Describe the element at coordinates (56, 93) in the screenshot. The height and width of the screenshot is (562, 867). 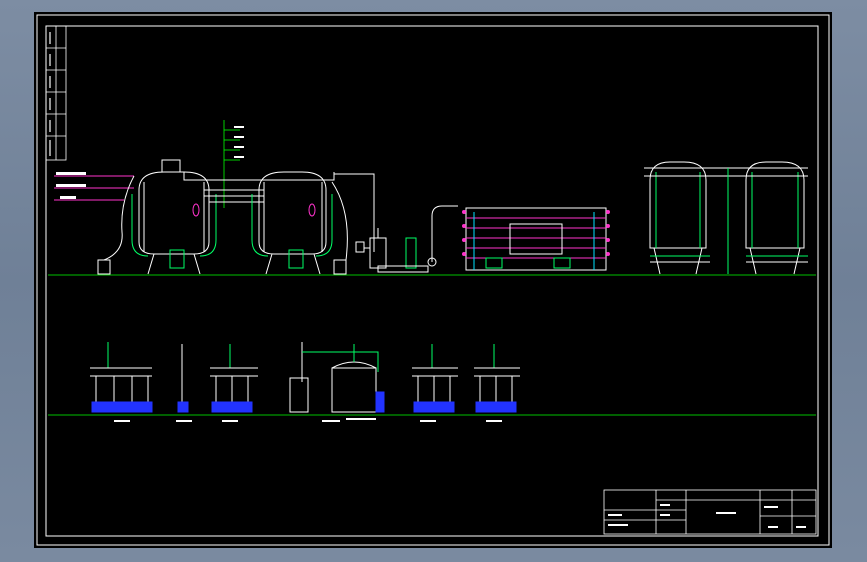
I see `revision-strip` at that location.